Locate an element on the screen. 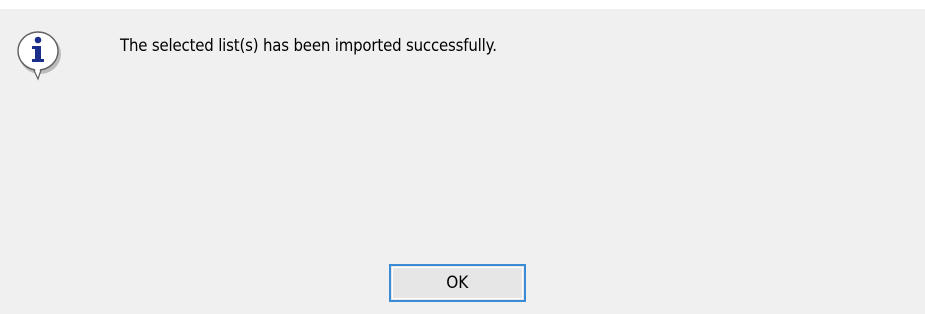 This screenshot has height=314, width=925. ok-button: OK is located at coordinates (457, 283).